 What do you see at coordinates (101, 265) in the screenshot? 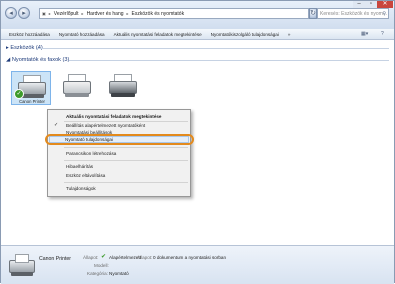
I see `details-model-label: Modell:` at bounding box center [101, 265].